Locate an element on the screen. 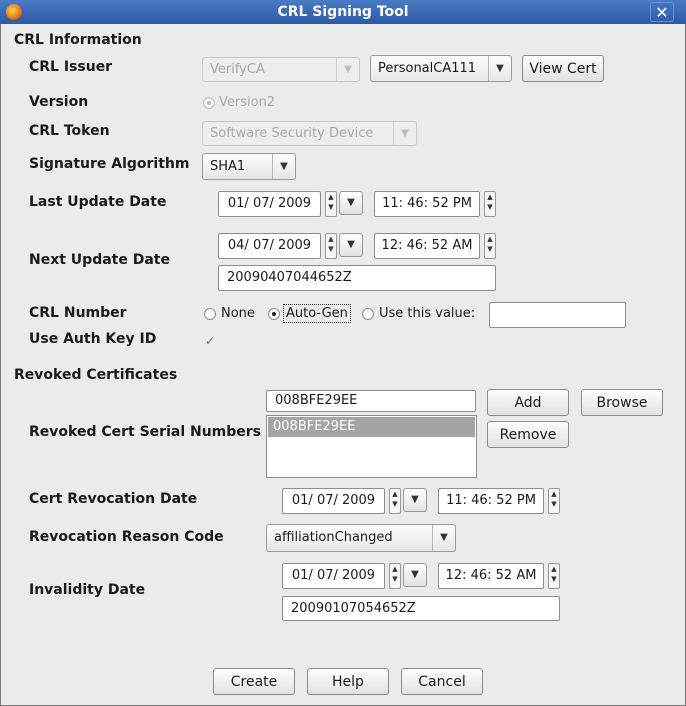 The width and height of the screenshot is (686, 706). reason-code-label: Revocation Reason Code is located at coordinates (126, 537).